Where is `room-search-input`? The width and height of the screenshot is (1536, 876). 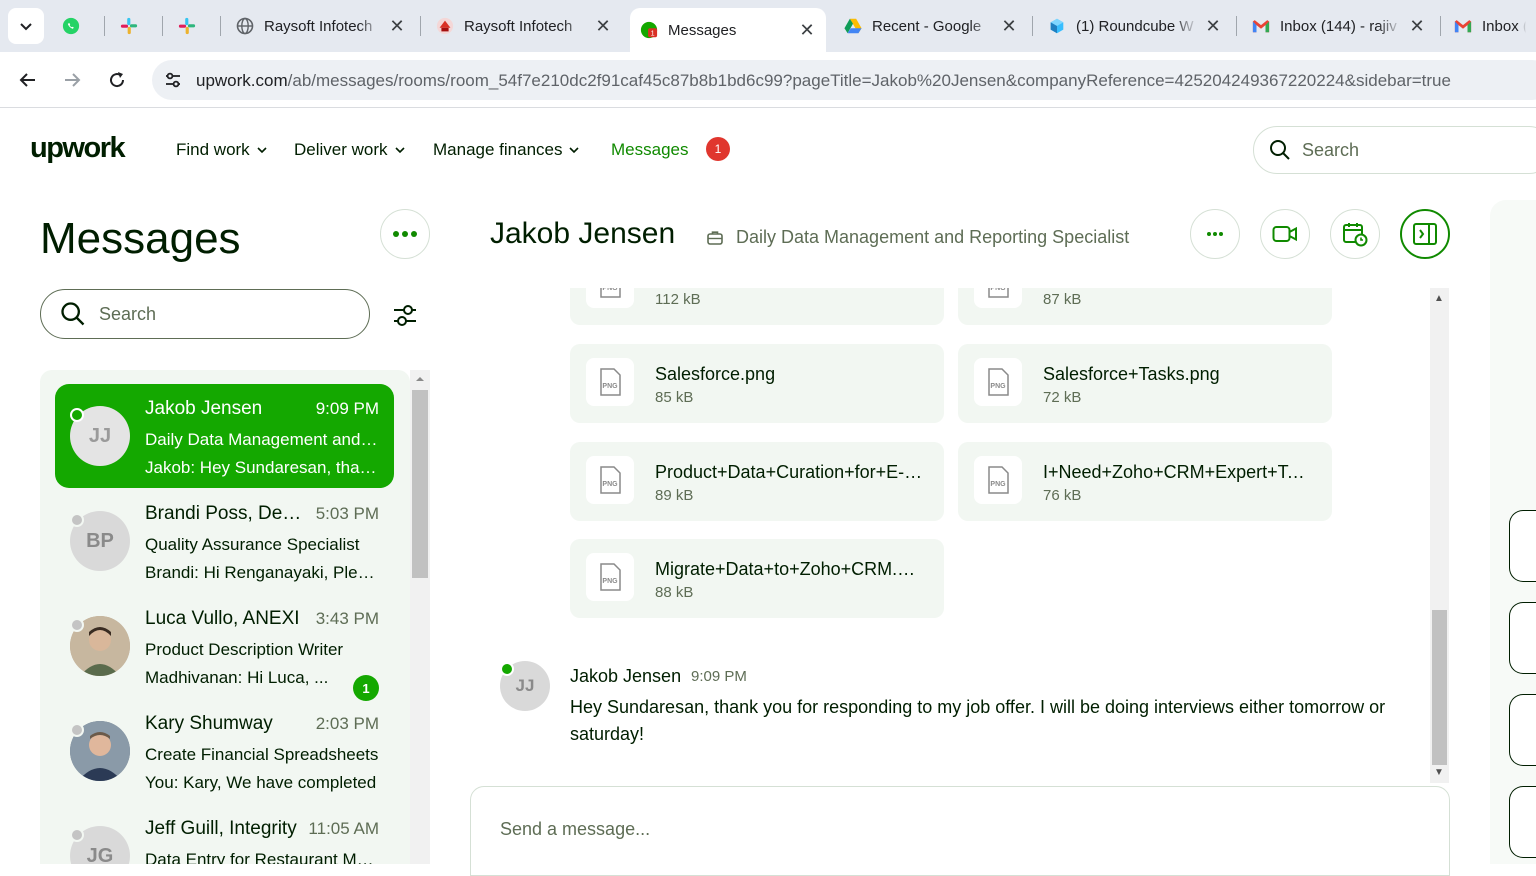
room-search-input is located at coordinates (219, 314).